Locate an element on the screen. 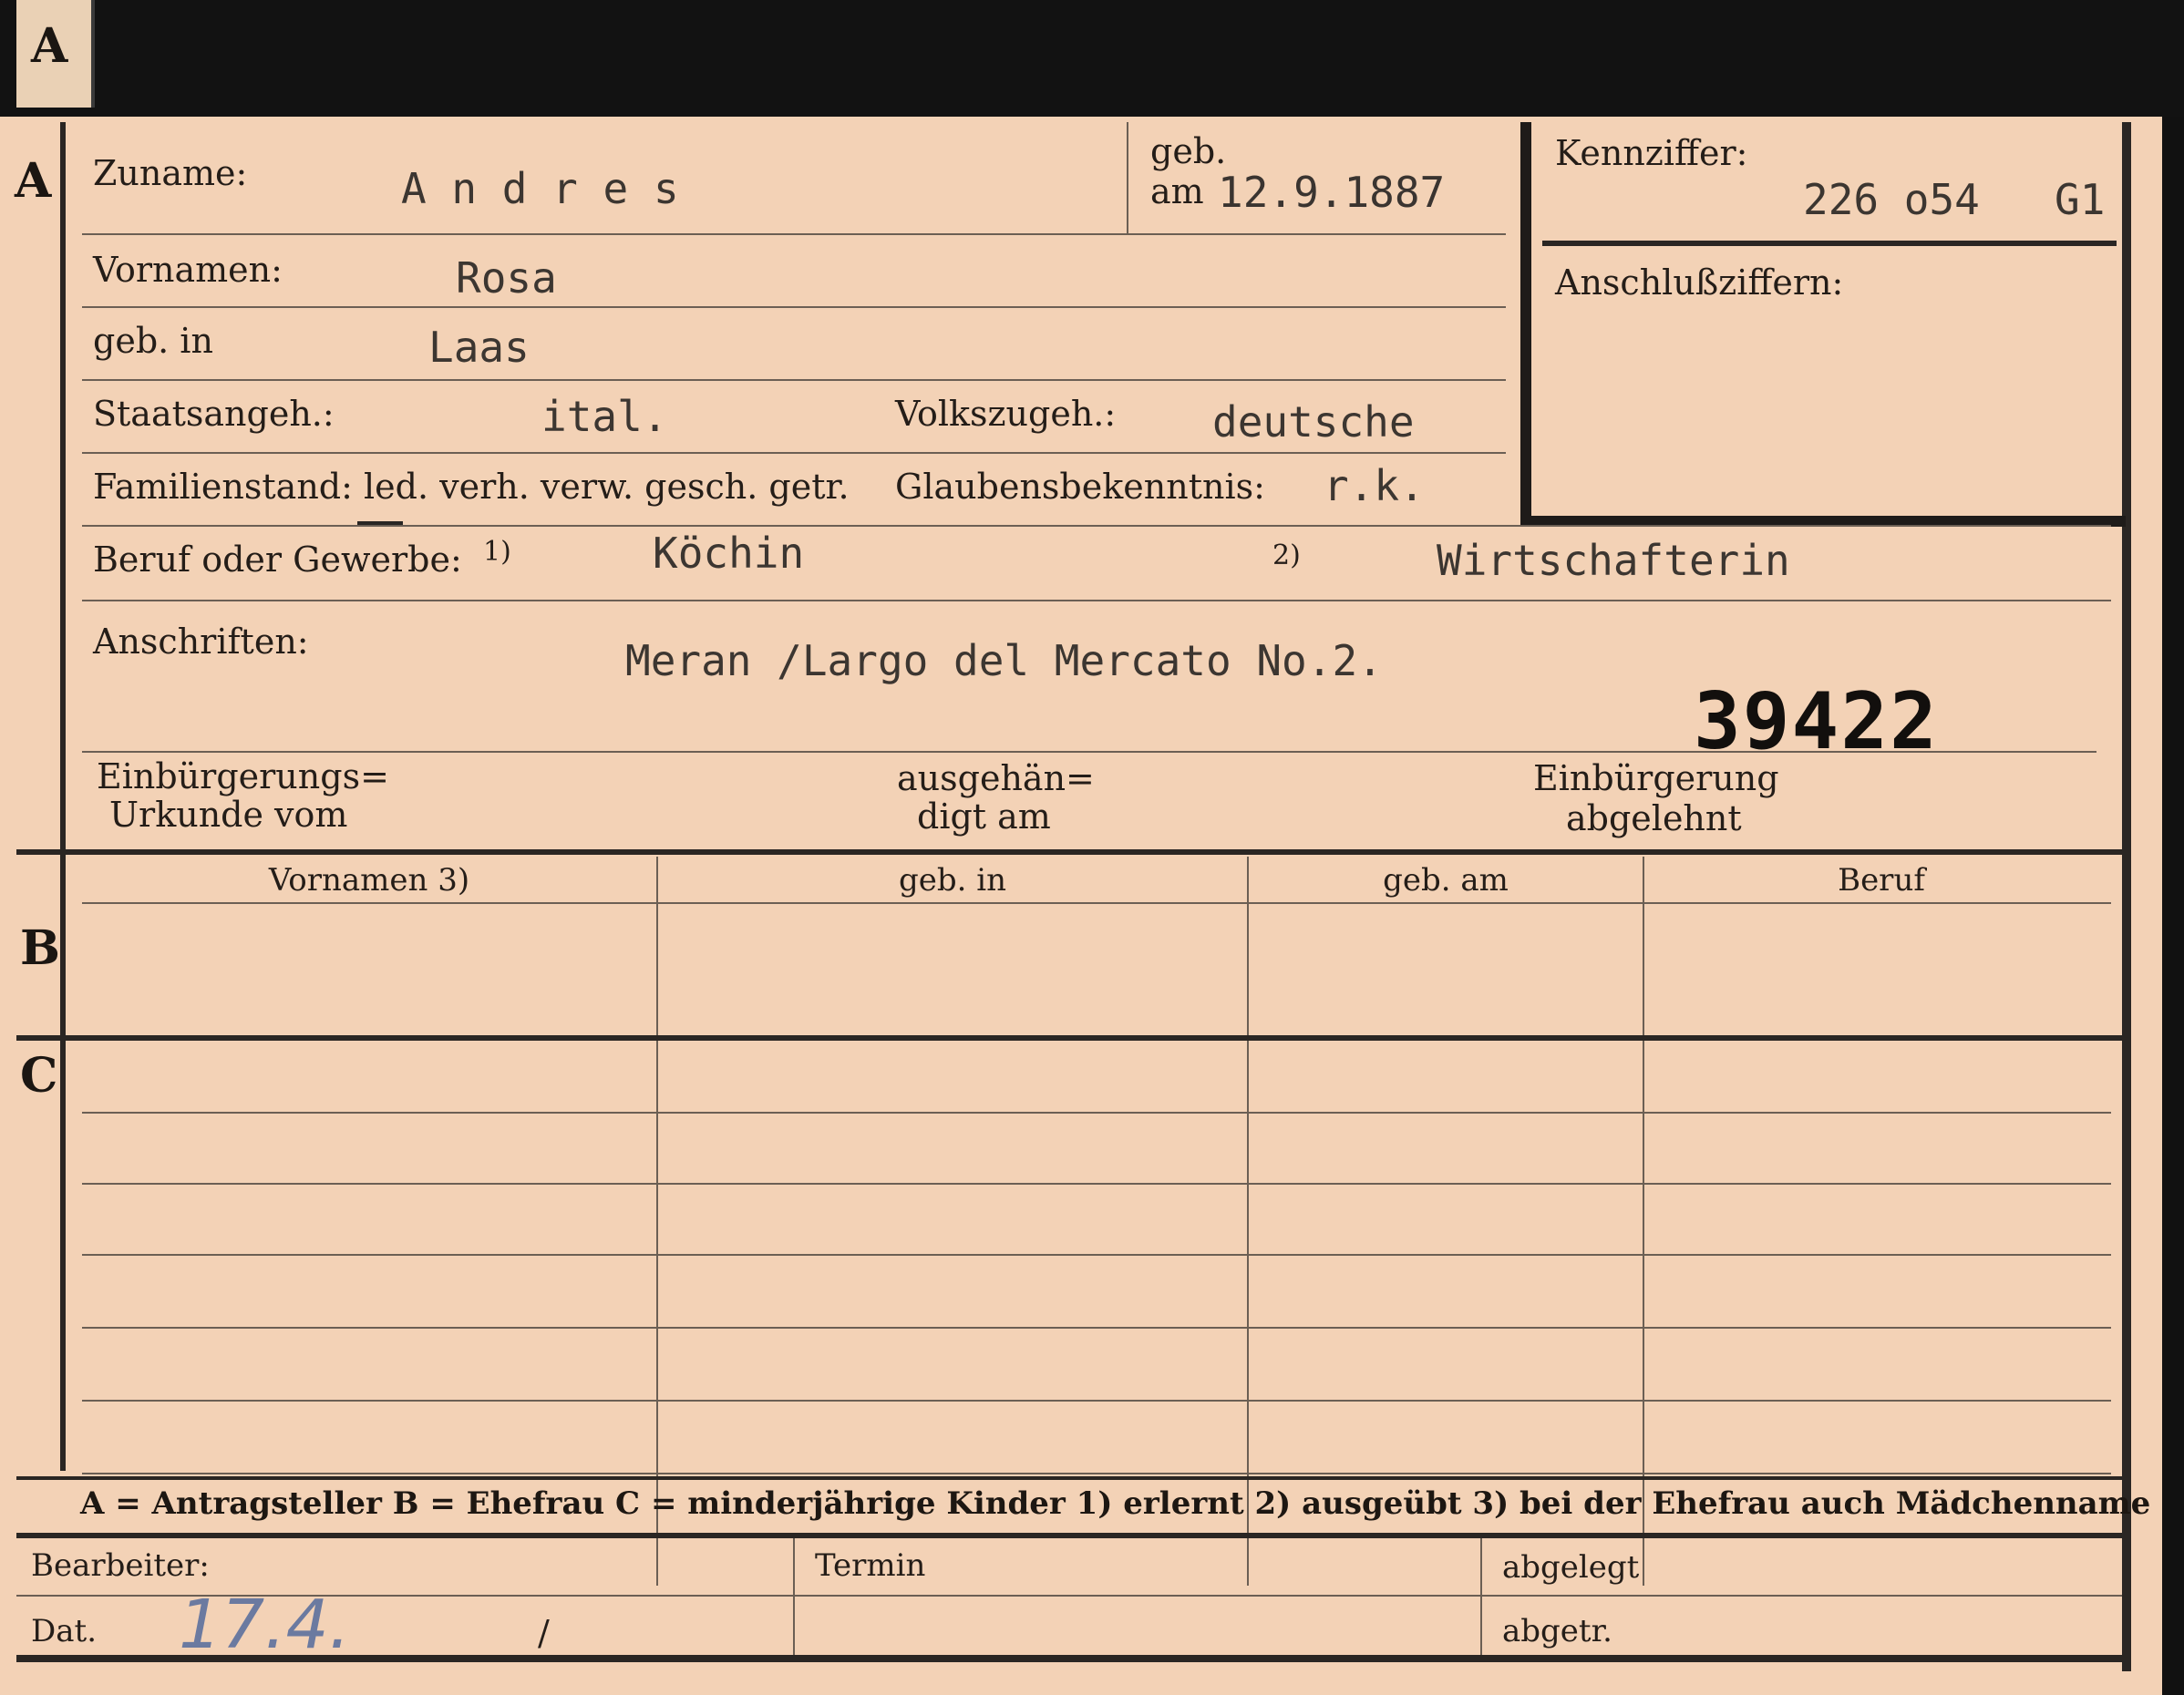 This screenshot has width=2184, height=1695. birthplace-label: geb. in is located at coordinates (153, 341).